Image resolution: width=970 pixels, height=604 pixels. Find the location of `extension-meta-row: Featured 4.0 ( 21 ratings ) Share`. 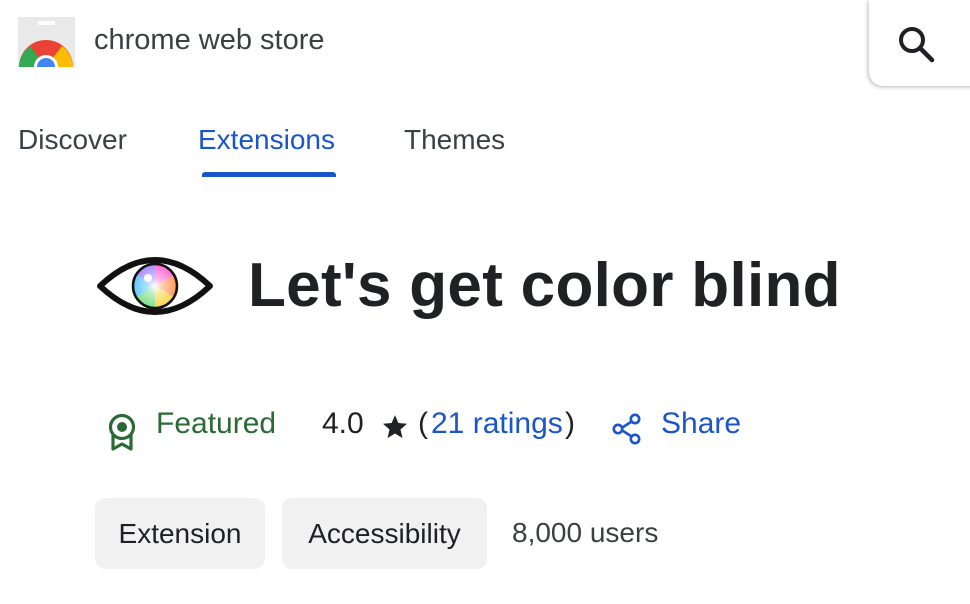

extension-meta-row: Featured 4.0 ( 21 ratings ) Share is located at coordinates (485, 428).